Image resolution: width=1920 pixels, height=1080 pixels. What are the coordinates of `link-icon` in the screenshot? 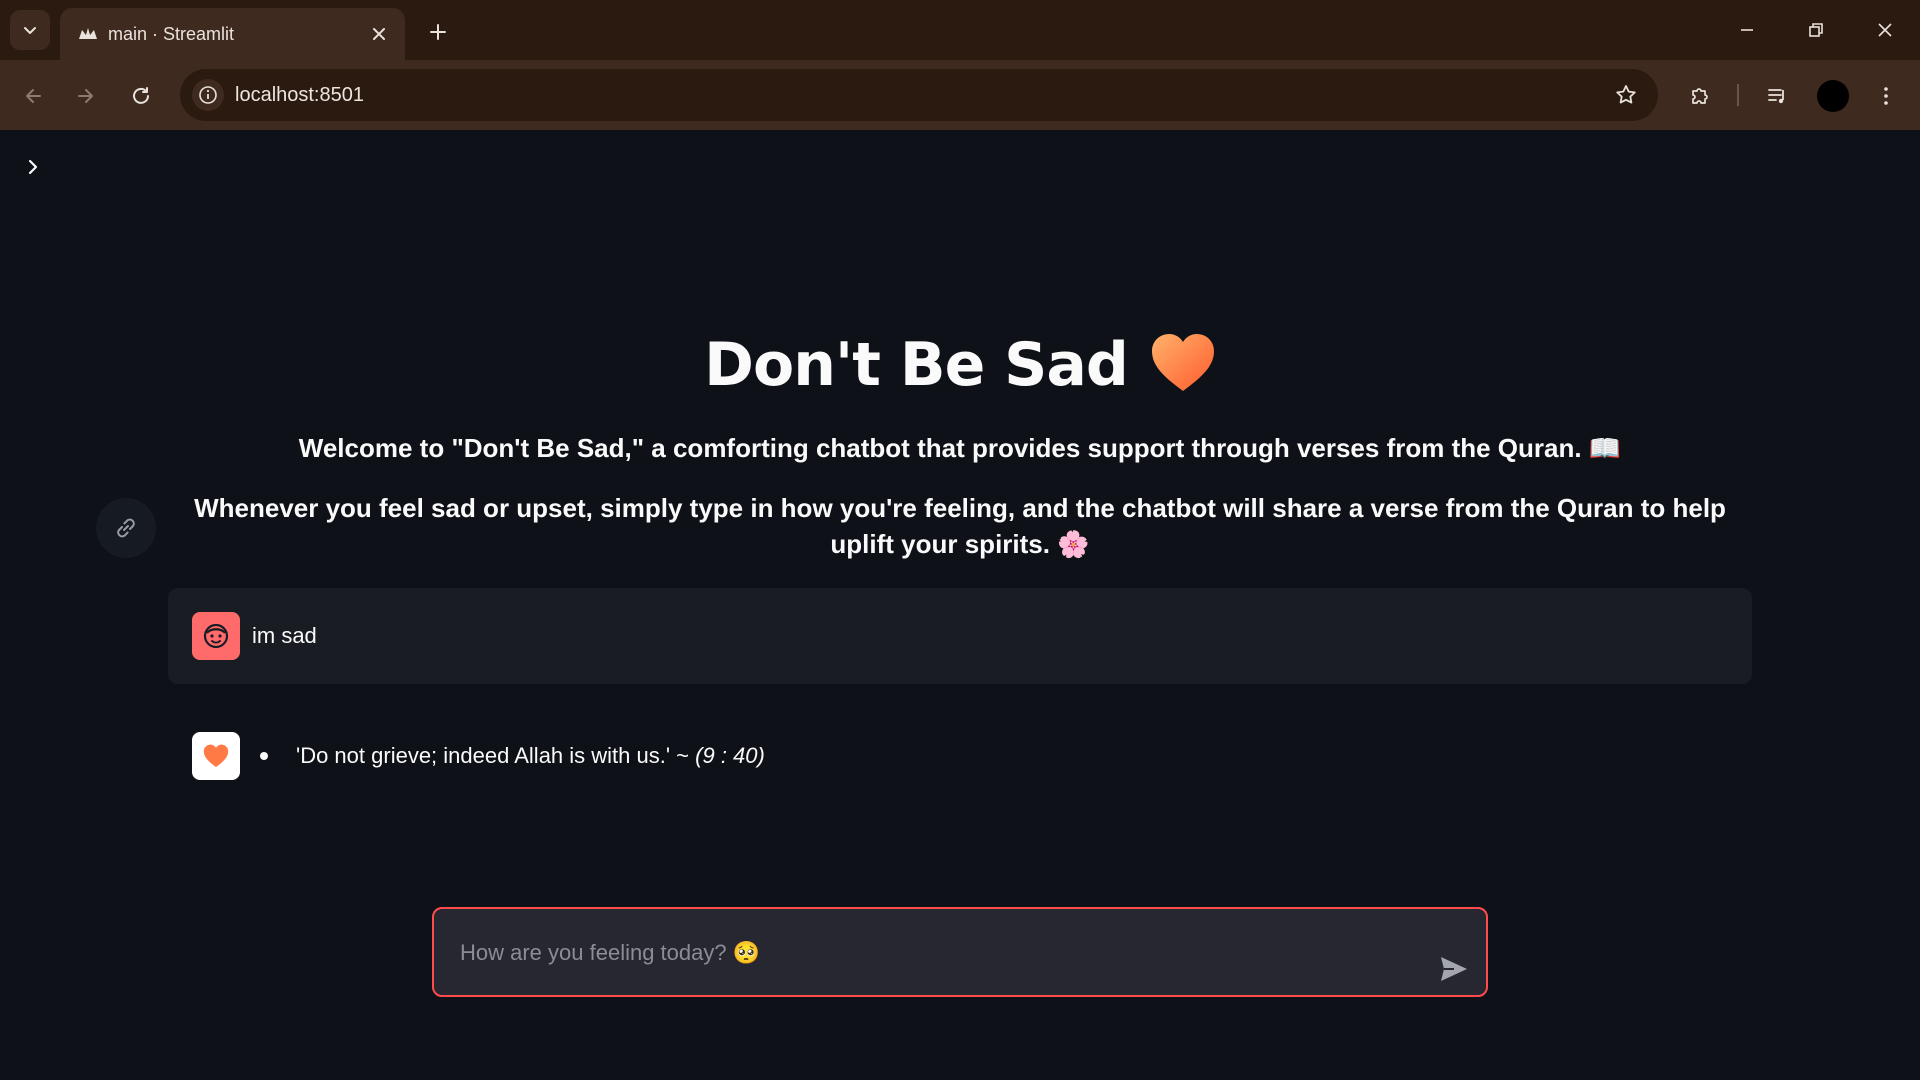 It's located at (126, 528).